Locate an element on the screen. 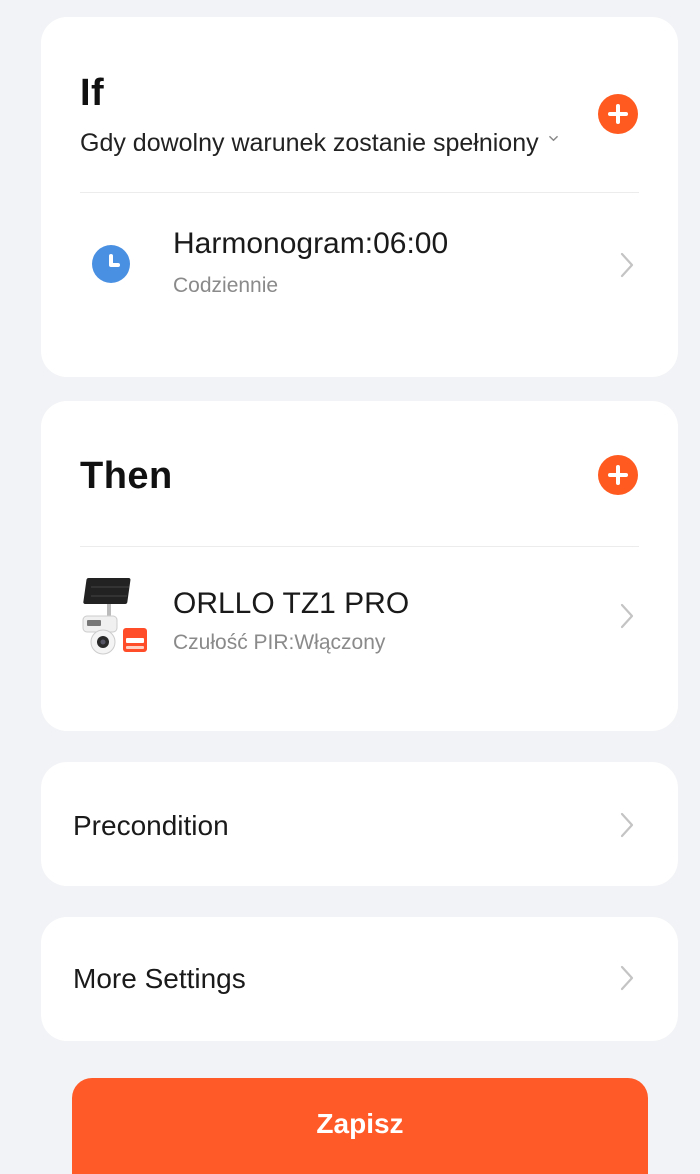 Image resolution: width=700 pixels, height=1174 pixels. condition-subtitle: Codziennie is located at coordinates (226, 285).